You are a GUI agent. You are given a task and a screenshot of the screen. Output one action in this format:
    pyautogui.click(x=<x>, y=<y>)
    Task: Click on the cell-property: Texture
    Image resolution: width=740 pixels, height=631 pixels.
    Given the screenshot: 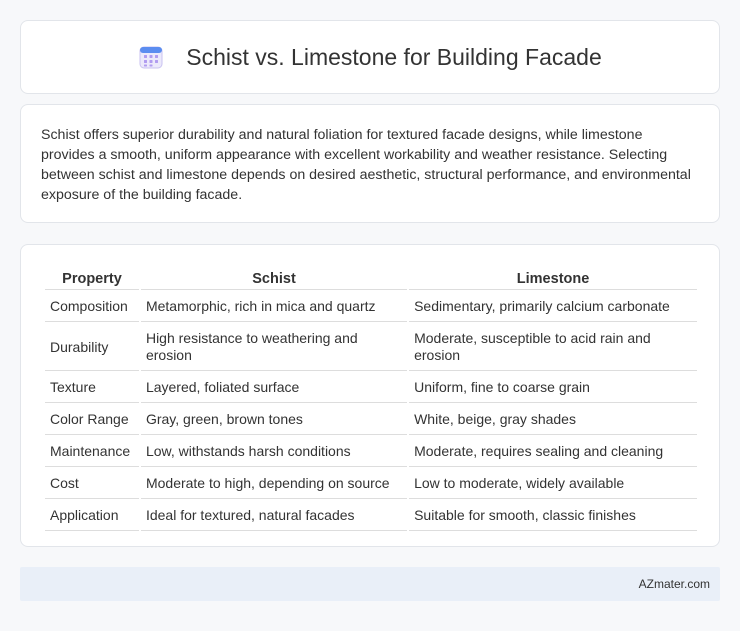 What is the action you would take?
    pyautogui.click(x=92, y=388)
    